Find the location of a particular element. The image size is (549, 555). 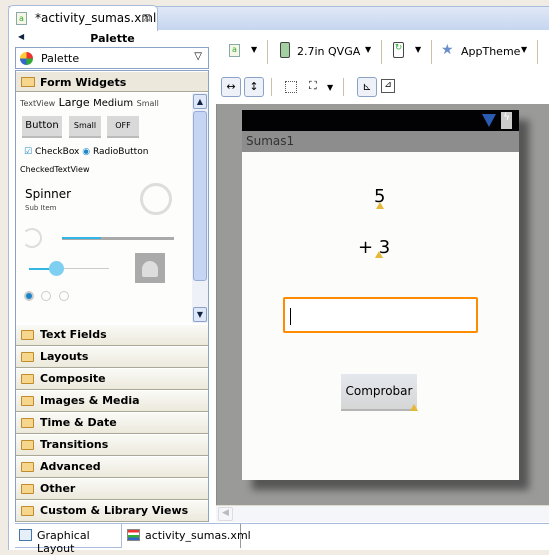

widget-medium-text: Medium is located at coordinates (113, 103).